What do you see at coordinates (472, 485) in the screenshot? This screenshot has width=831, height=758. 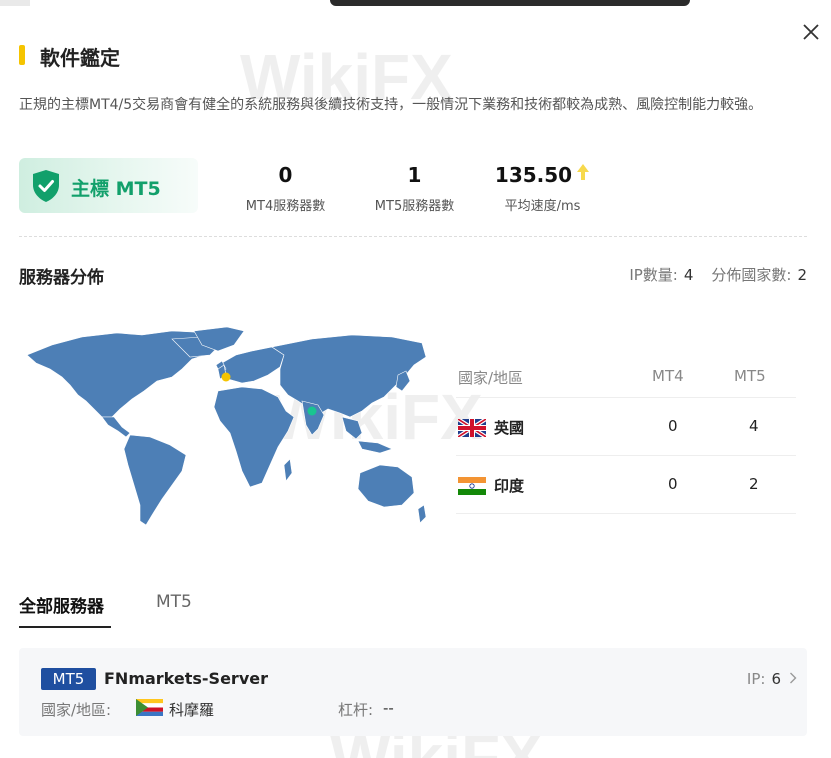 I see `india-flag-icon` at bounding box center [472, 485].